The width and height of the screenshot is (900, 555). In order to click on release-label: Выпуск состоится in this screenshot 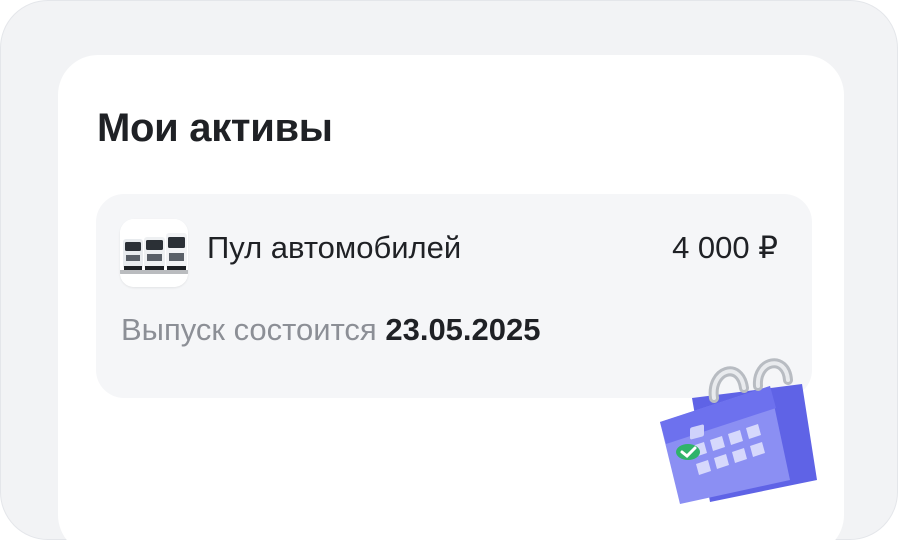, I will do `click(249, 329)`.